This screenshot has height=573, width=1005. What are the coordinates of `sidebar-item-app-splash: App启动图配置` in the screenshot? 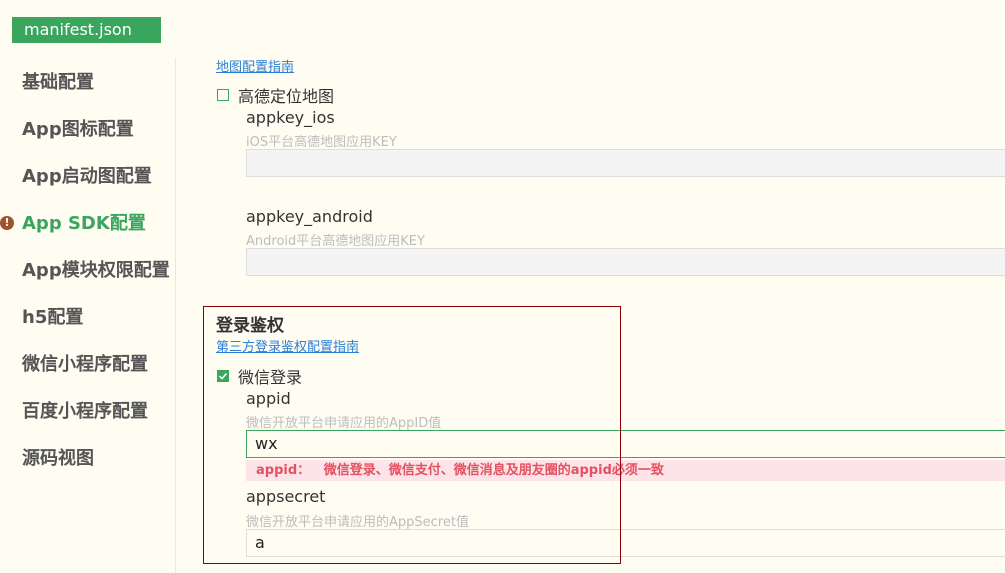 It's located at (87, 177).